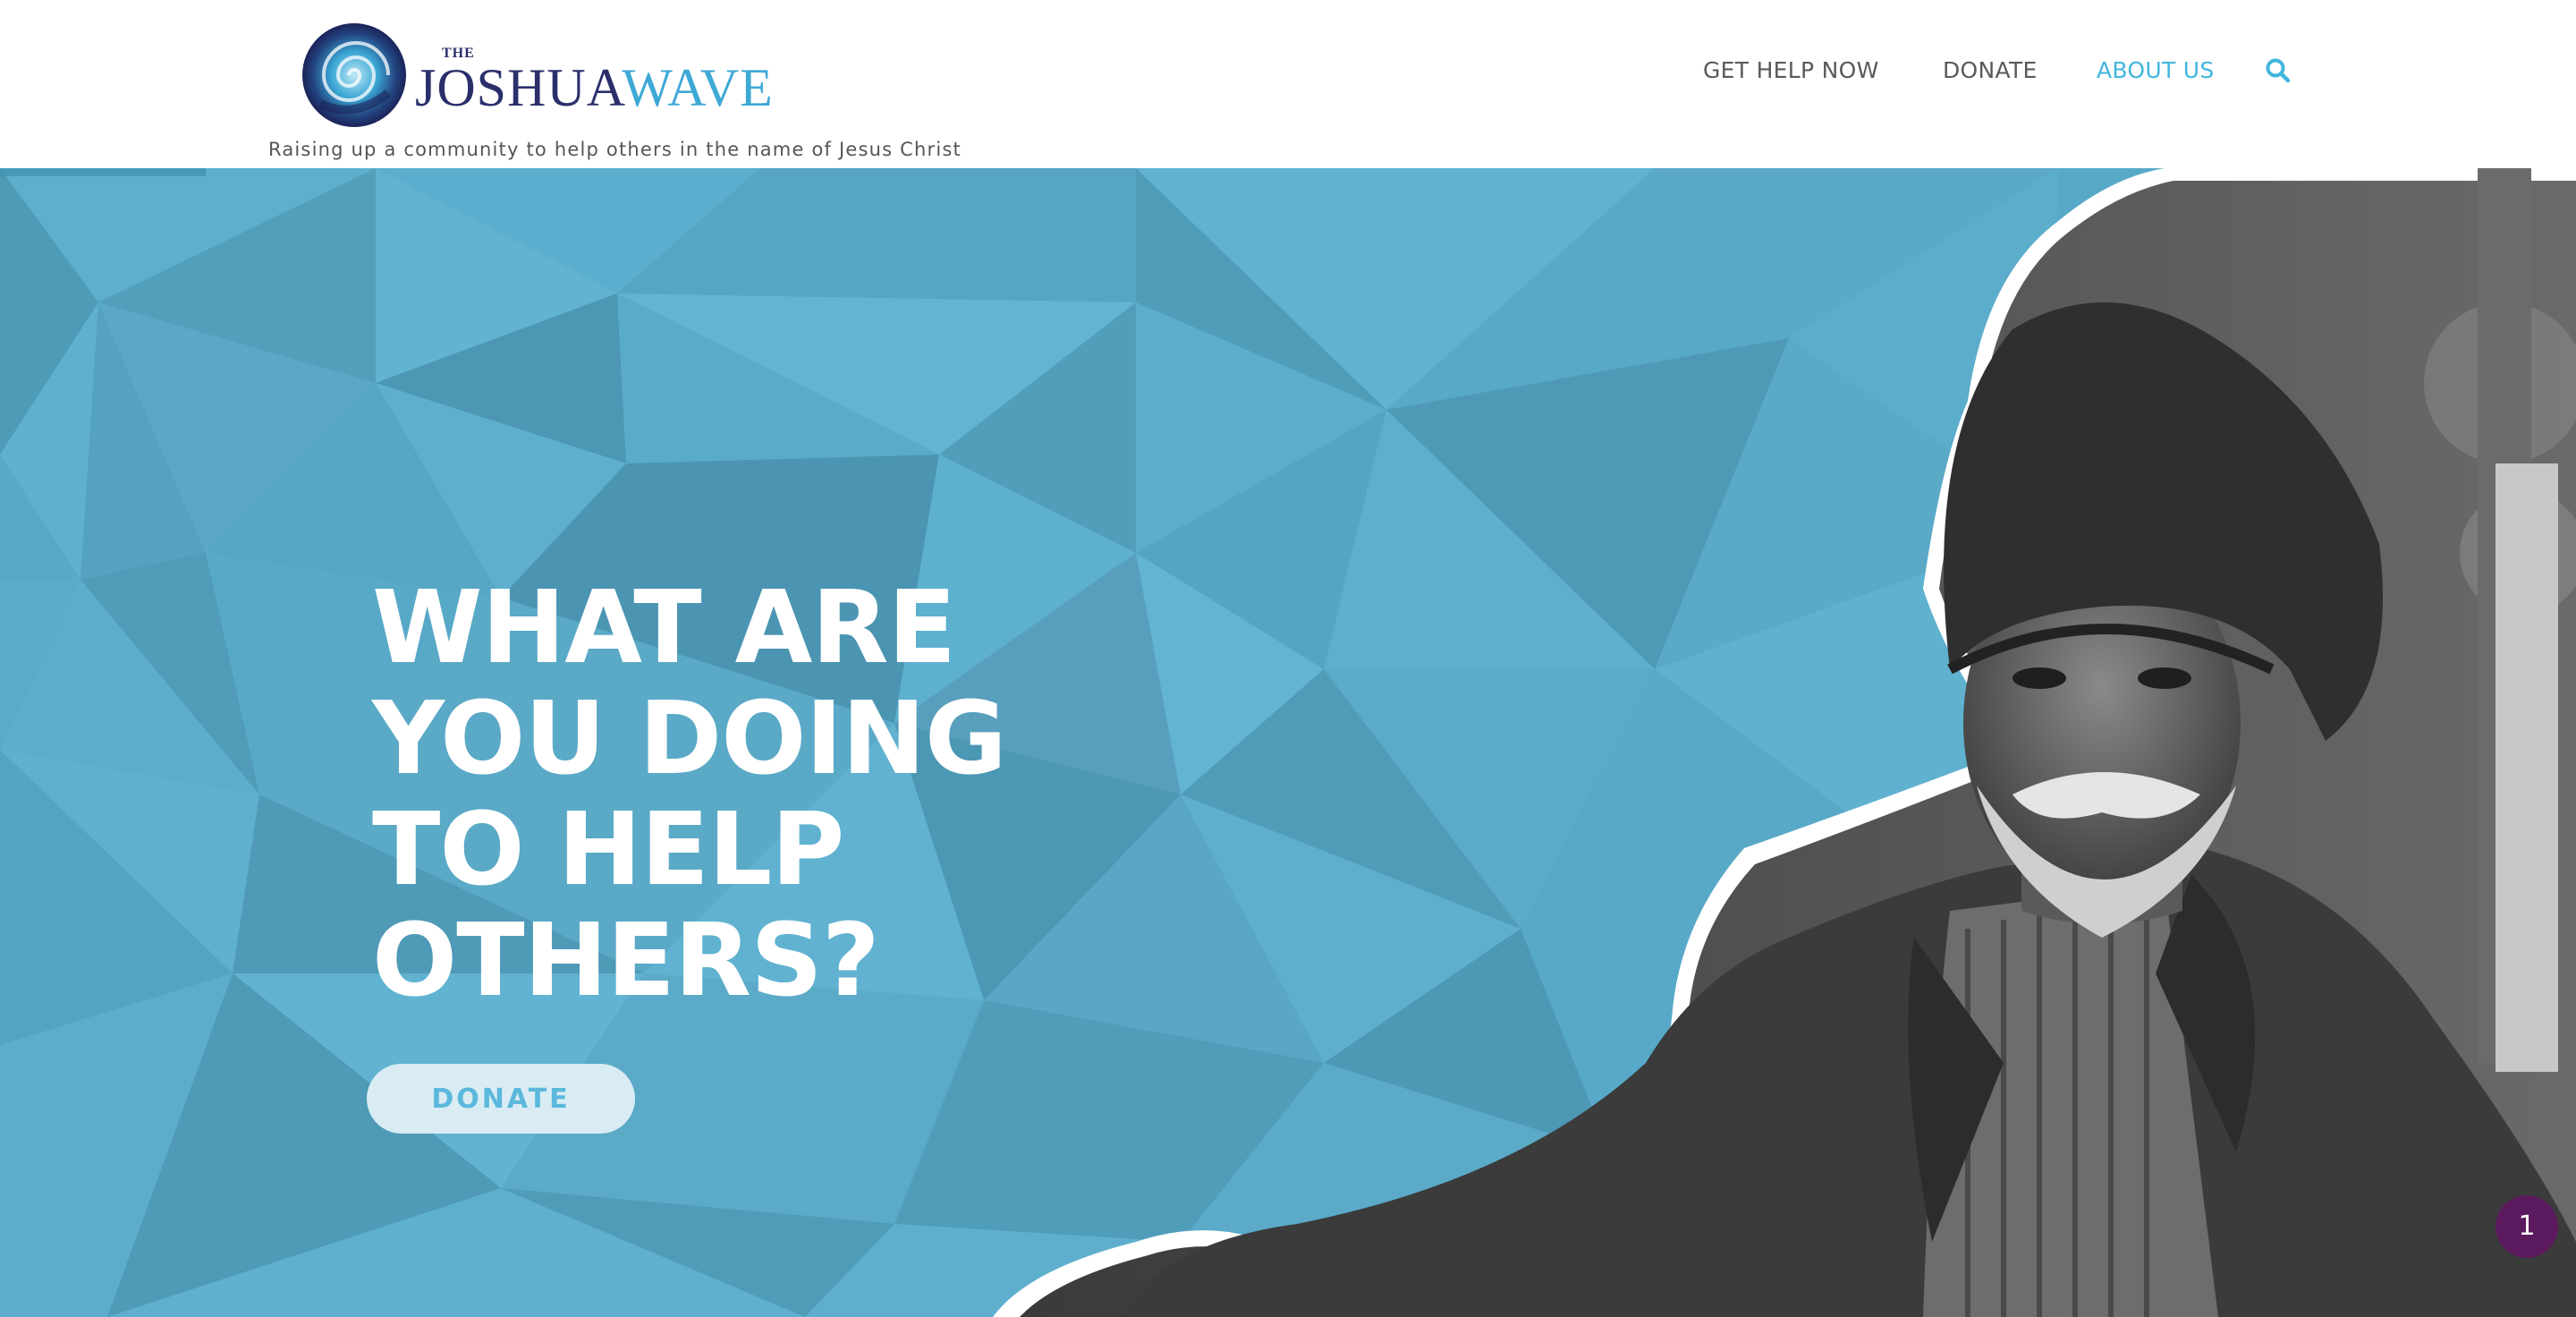  What do you see at coordinates (689, 739) in the screenshot?
I see `headline-line: YOU DOING` at bounding box center [689, 739].